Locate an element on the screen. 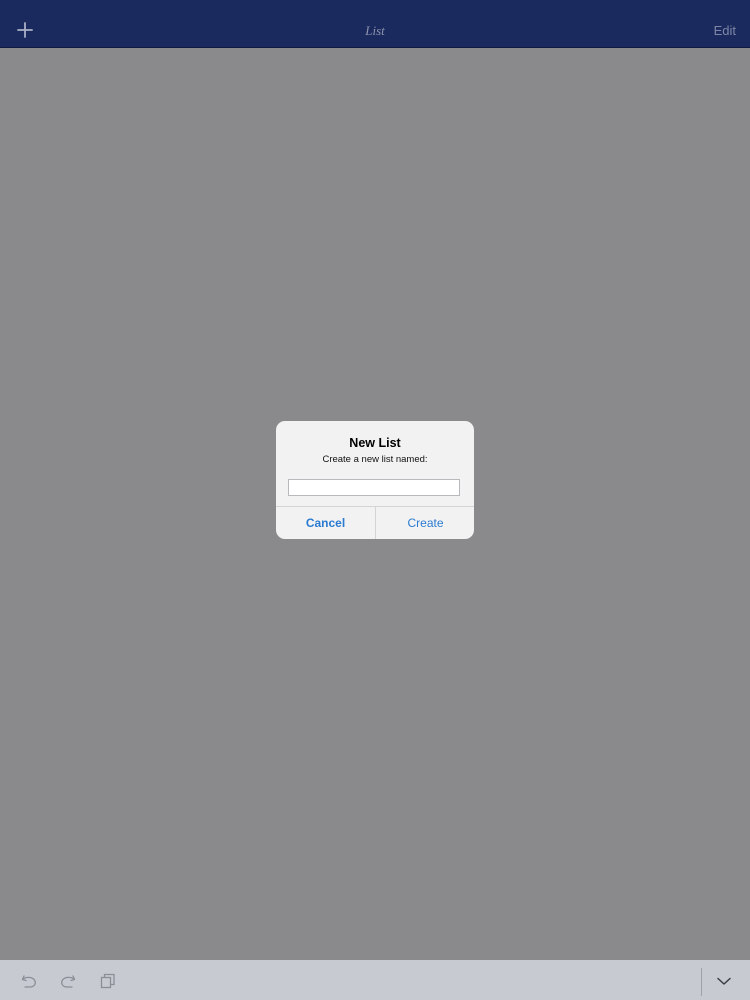  copy-button is located at coordinates (108, 981).